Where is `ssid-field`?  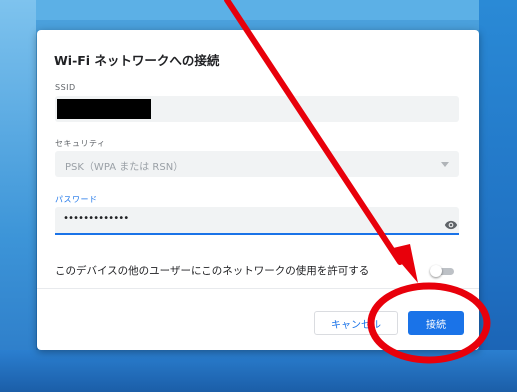
ssid-field is located at coordinates (257, 109).